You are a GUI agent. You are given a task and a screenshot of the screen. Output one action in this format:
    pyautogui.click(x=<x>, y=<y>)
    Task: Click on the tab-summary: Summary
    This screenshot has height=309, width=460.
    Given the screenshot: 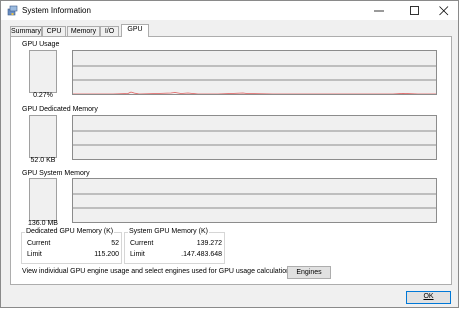 What is the action you would take?
    pyautogui.click(x=26, y=31)
    